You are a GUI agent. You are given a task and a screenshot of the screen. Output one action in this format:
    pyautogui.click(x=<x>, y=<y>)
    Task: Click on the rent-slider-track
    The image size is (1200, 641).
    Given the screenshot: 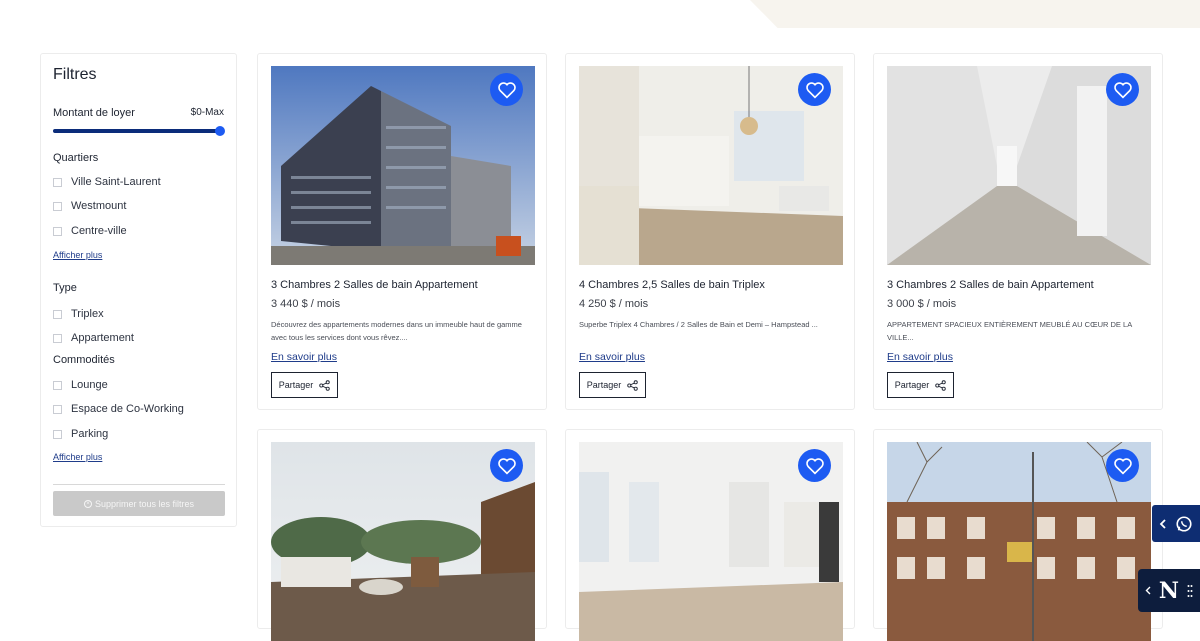 What is the action you would take?
    pyautogui.click(x=137, y=131)
    